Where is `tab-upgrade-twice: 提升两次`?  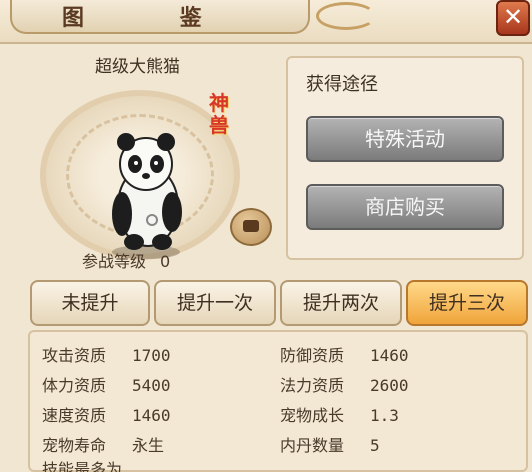
tab-upgrade-twice: 提升两次 is located at coordinates (341, 303).